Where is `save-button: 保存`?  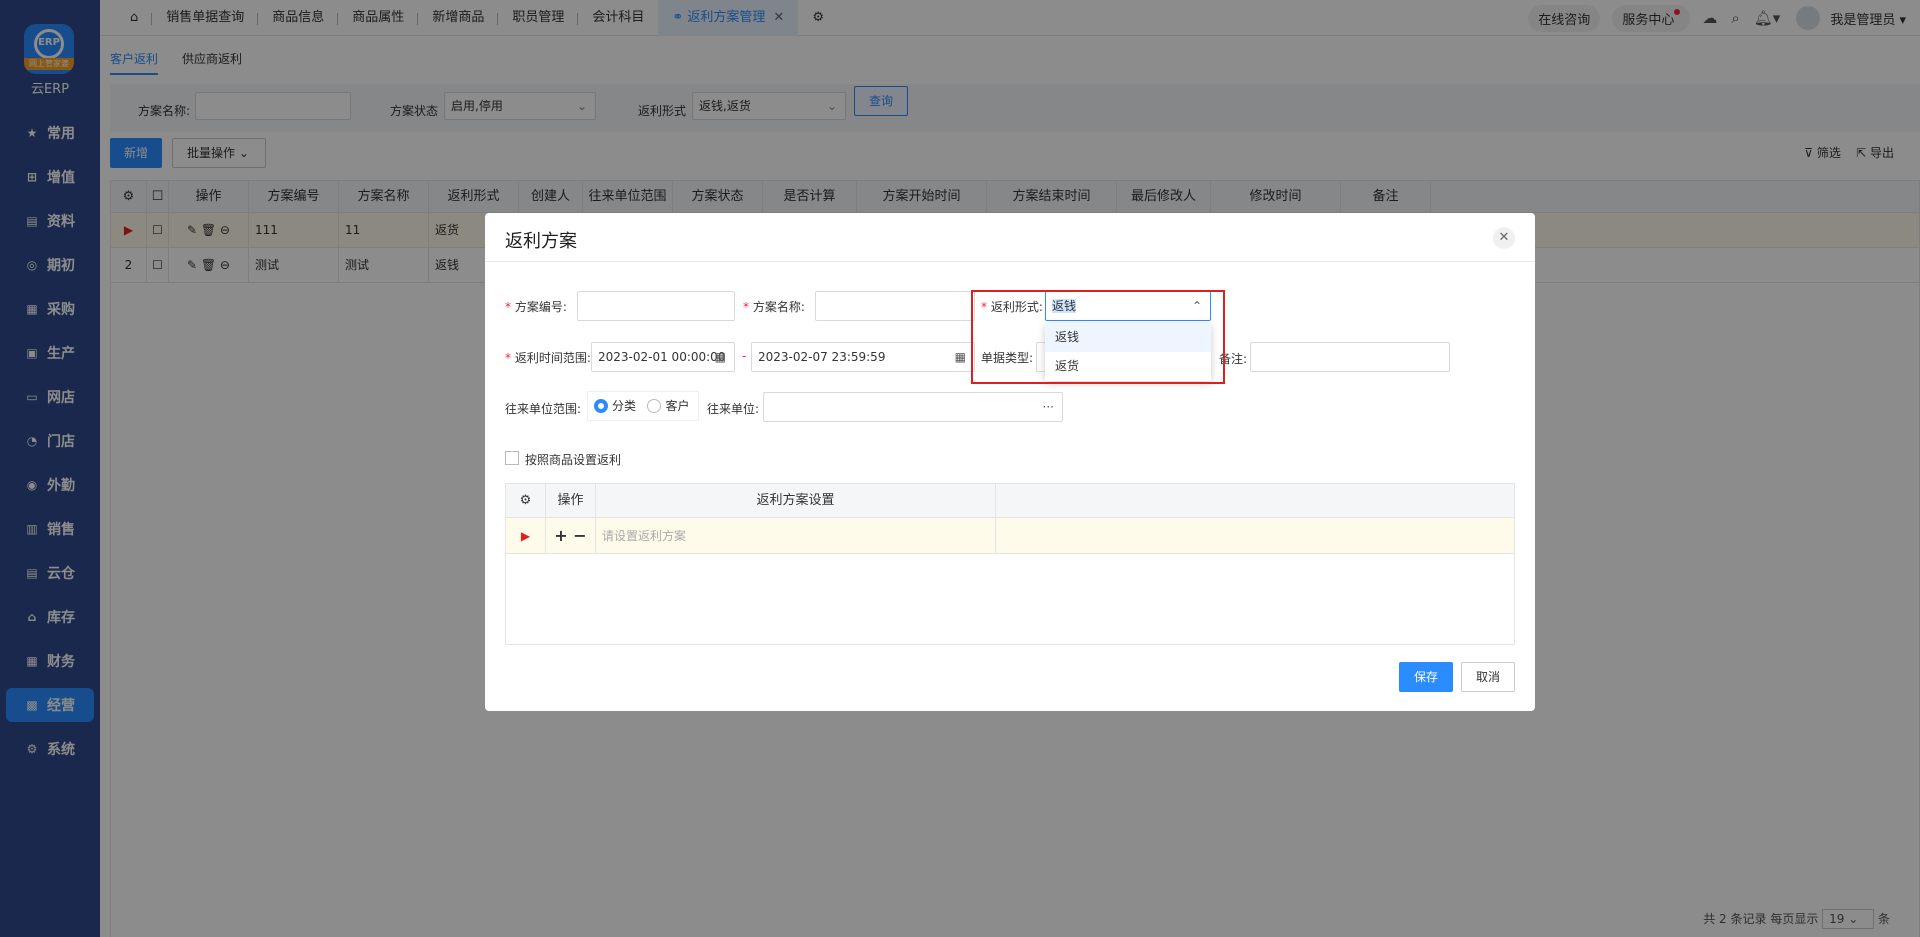 save-button: 保存 is located at coordinates (1426, 677).